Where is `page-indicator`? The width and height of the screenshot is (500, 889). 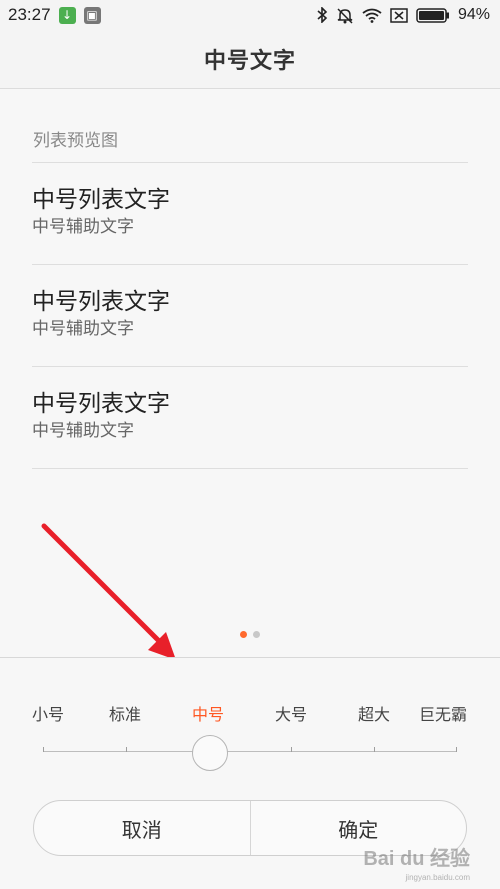 page-indicator is located at coordinates (250, 634).